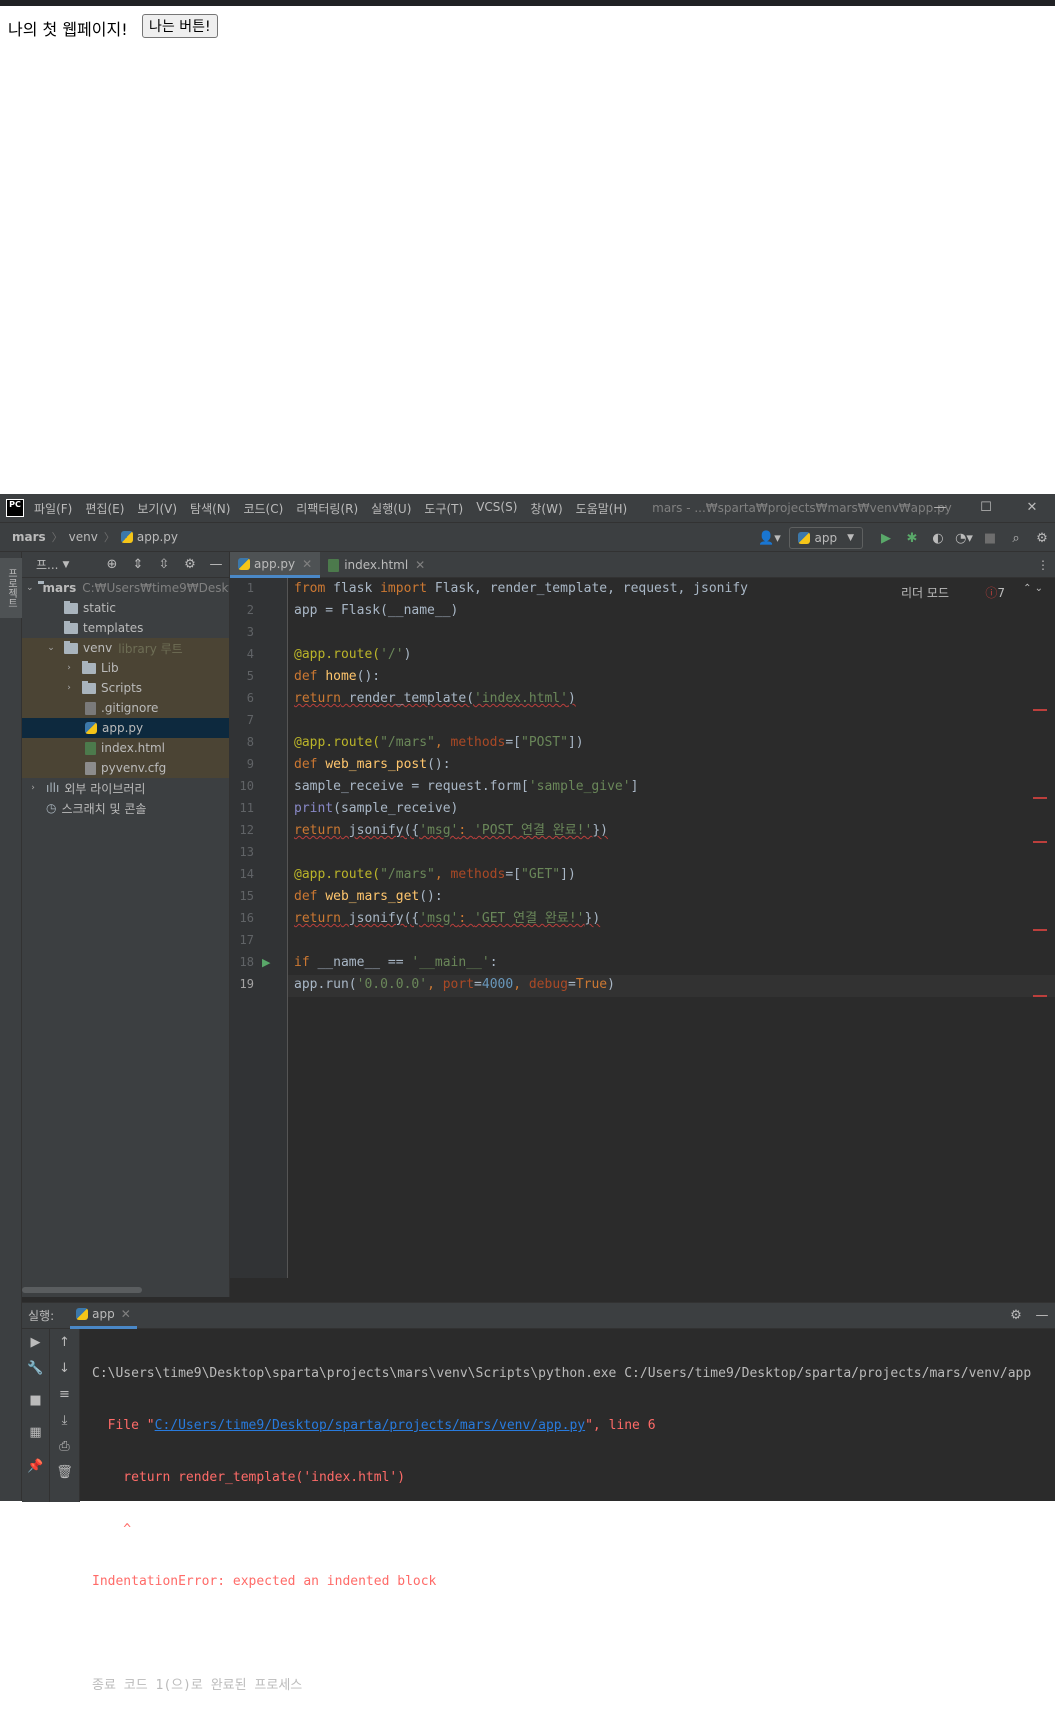 The height and width of the screenshot is (1727, 1055). I want to click on close-icon: ✕, so click(1032, 508).